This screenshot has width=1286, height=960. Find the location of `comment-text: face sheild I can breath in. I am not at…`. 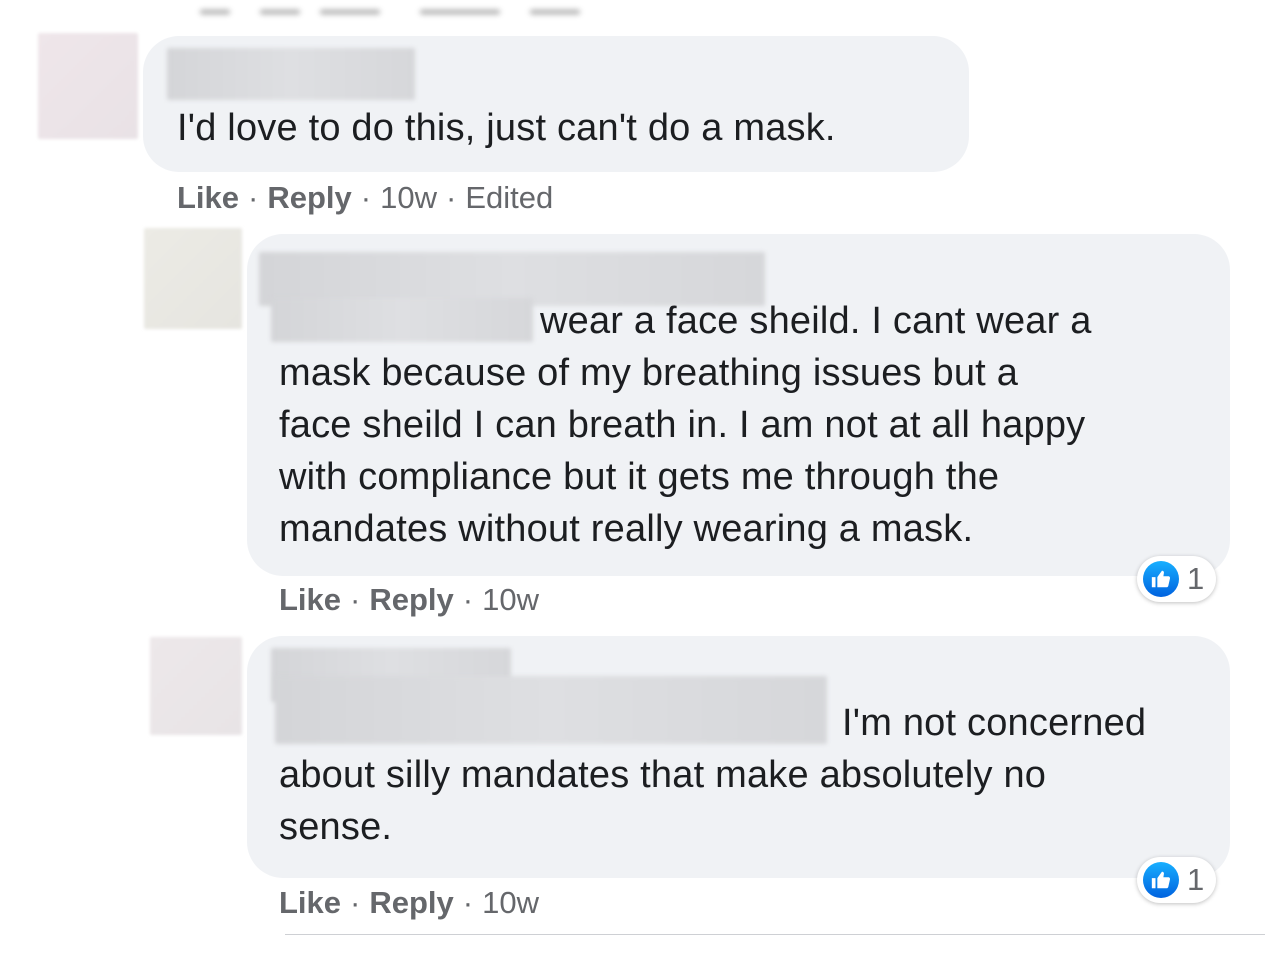

comment-text: face sheild I can breath in. I am not at… is located at coordinates (682, 425).